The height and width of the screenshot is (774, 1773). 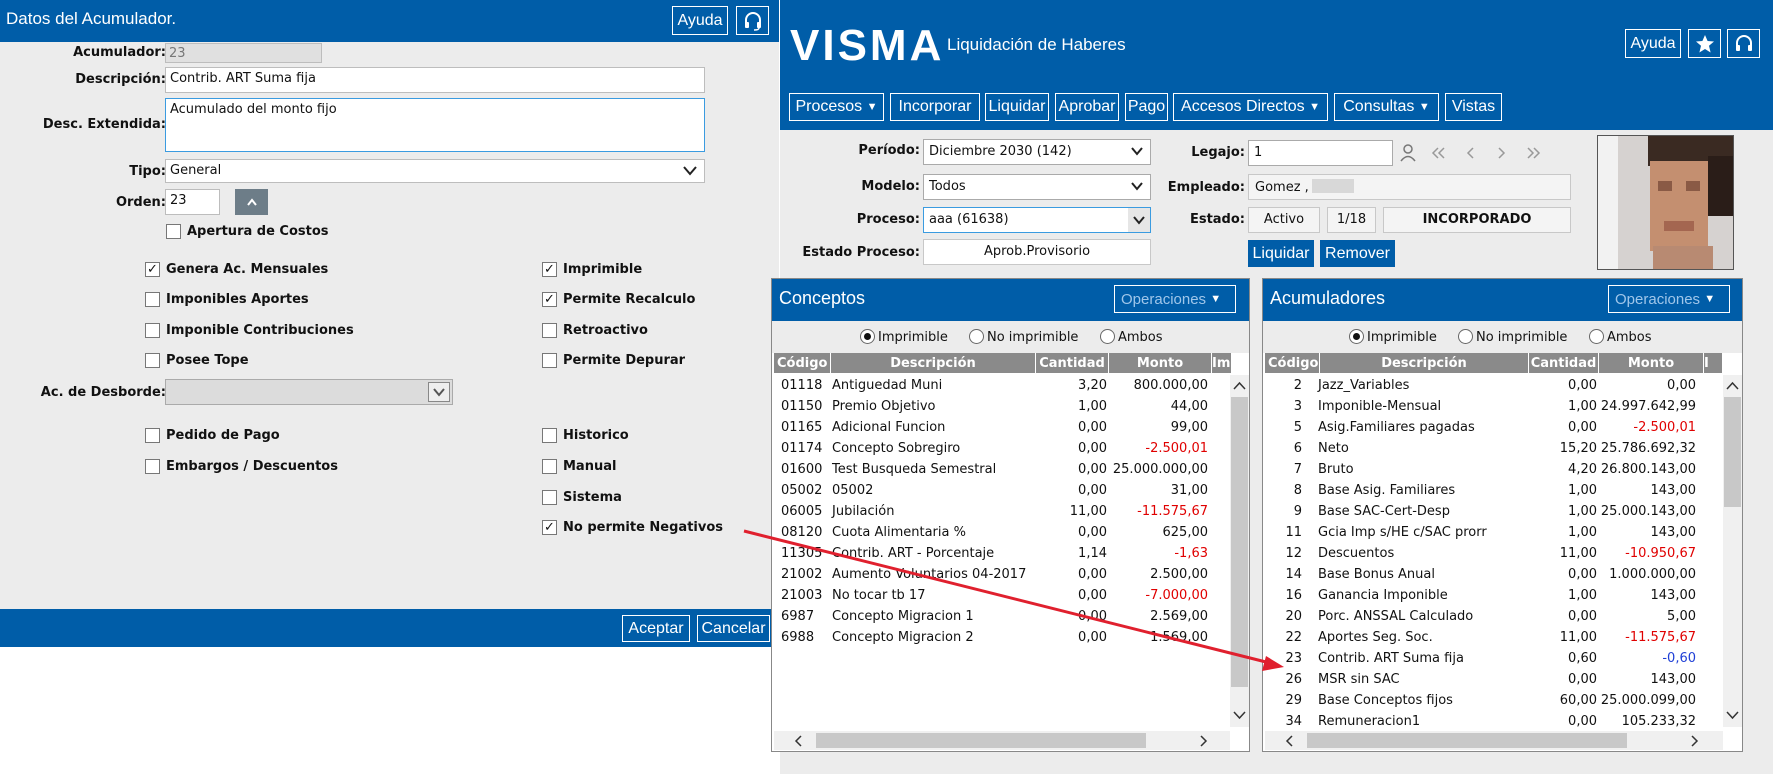 I want to click on sistema-checkbox: Sistema, so click(x=582, y=497).